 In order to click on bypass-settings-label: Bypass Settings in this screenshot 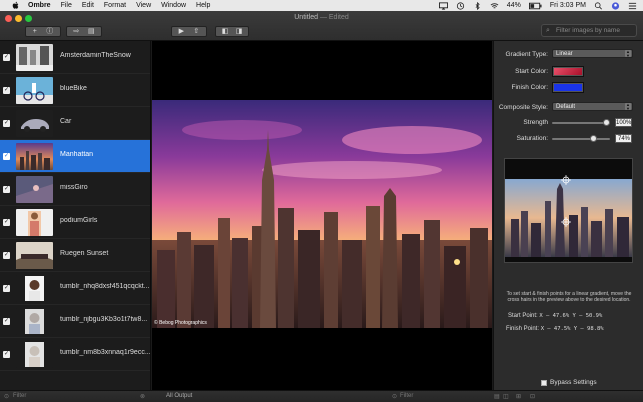, I will do `click(573, 382)`.